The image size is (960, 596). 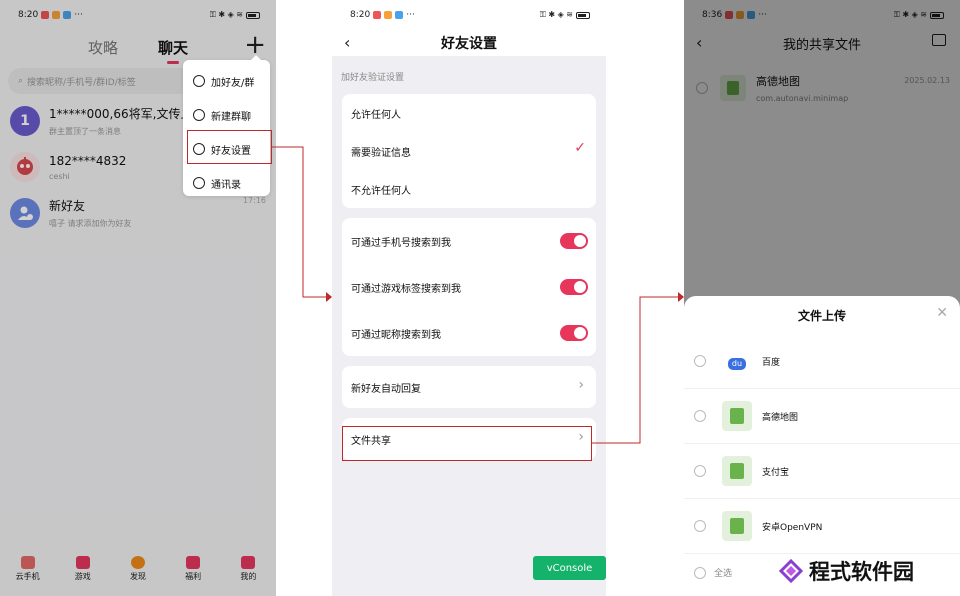 I want to click on toggle-row-nickname: 可通过昵称搜索到我, so click(x=469, y=333).